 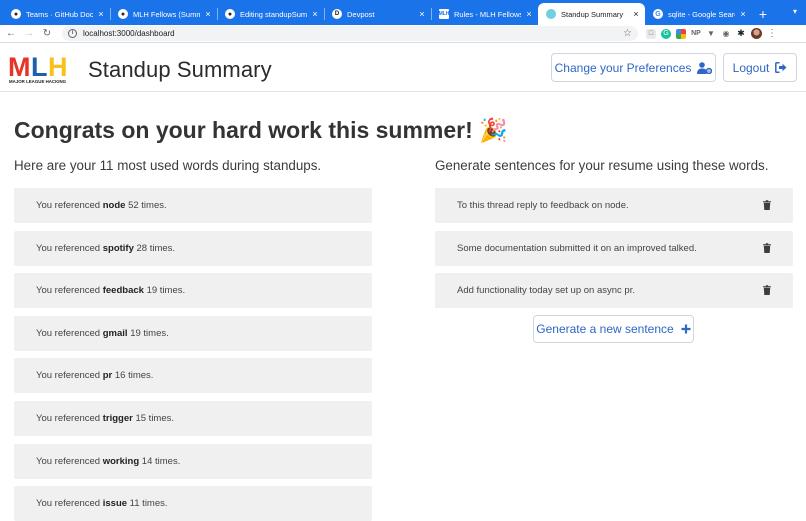 I want to click on sign-out-icon, so click(x=781, y=67).